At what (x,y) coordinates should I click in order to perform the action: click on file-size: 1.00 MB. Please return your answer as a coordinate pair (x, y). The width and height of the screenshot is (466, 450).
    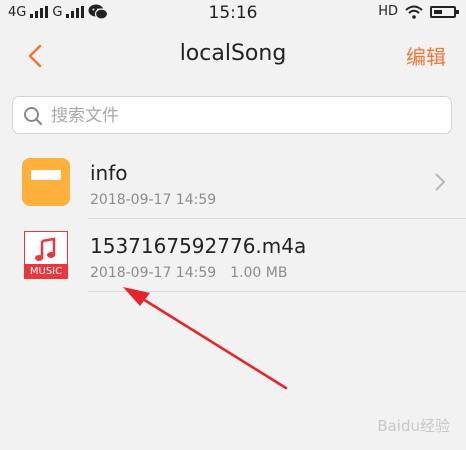
    Looking at the image, I should click on (259, 273).